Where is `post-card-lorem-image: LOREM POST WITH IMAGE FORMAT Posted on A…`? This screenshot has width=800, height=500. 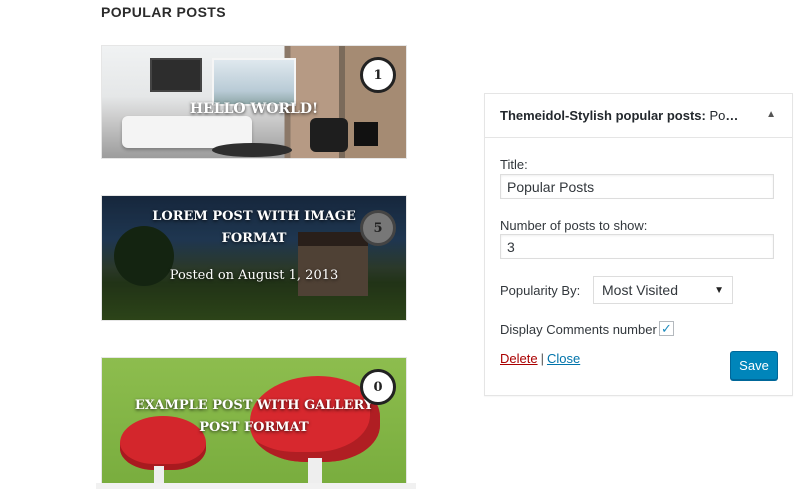
post-card-lorem-image: LOREM POST WITH IMAGE FORMAT Posted on A… is located at coordinates (254, 258).